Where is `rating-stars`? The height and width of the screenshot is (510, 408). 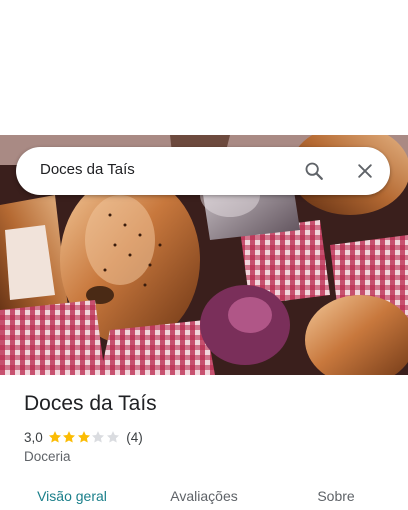
rating-stars is located at coordinates (84, 437).